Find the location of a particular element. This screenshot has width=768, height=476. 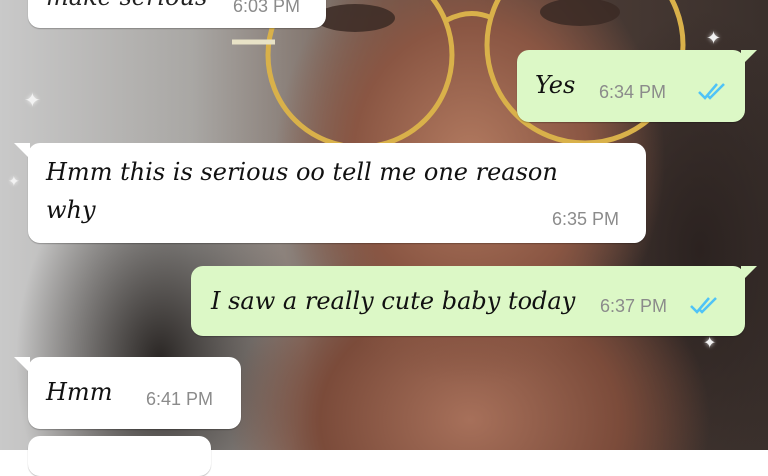

message-time: 6:34 PM is located at coordinates (633, 92).